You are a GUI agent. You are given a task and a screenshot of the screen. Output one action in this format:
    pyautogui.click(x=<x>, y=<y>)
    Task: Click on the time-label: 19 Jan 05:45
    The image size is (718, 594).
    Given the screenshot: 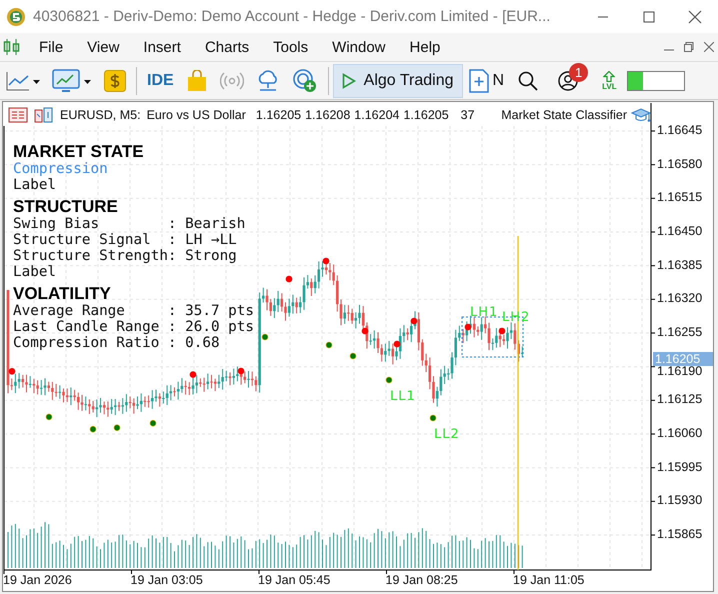 What is the action you would take?
    pyautogui.click(x=294, y=580)
    